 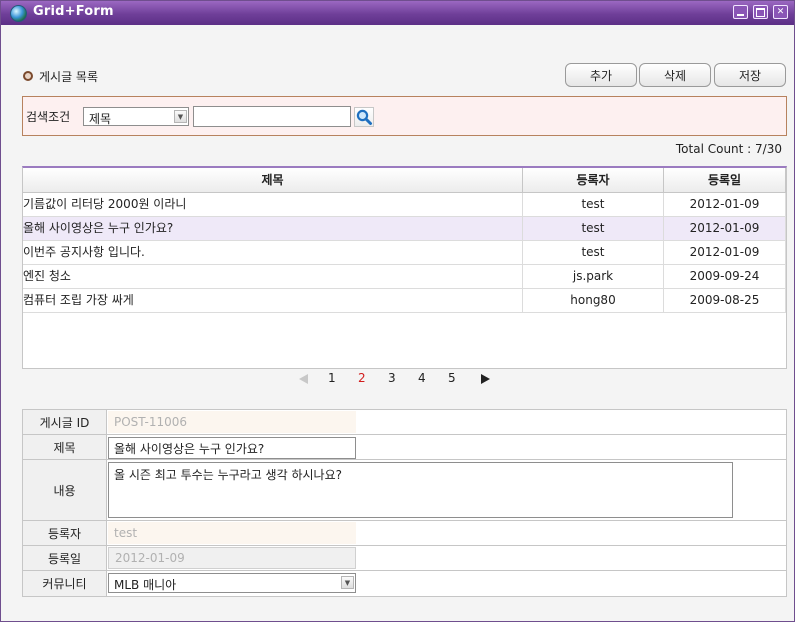 I want to click on date-field: 2012-01-09, so click(x=232, y=558).